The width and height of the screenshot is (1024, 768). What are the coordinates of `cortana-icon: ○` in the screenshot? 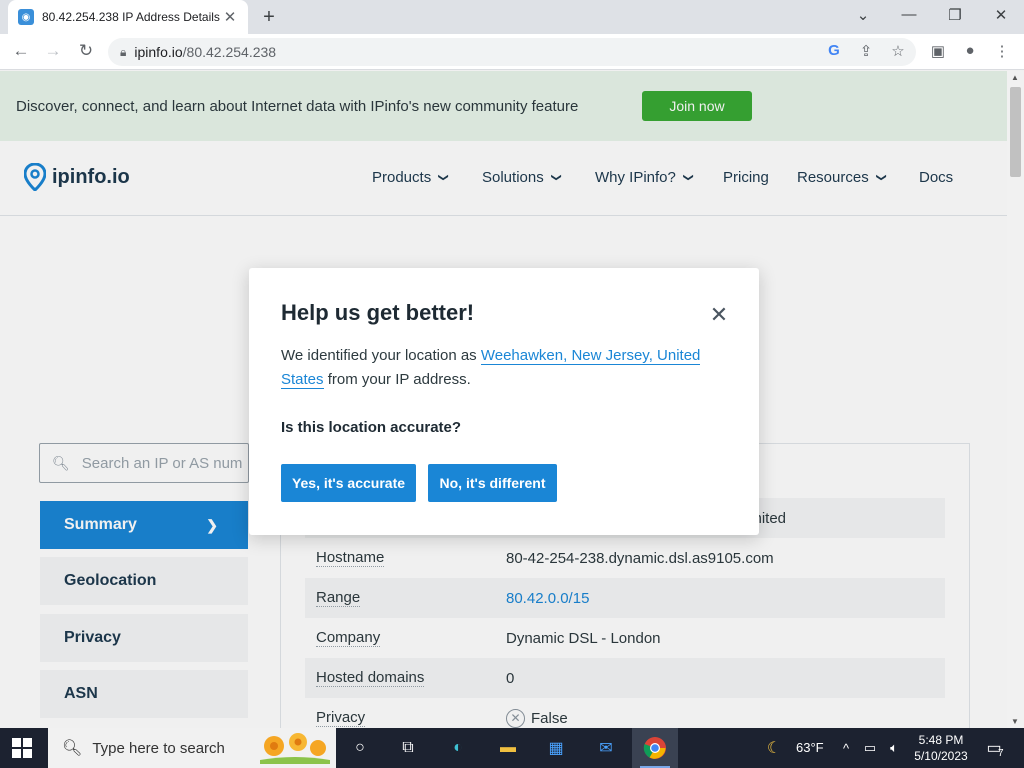 It's located at (360, 748).